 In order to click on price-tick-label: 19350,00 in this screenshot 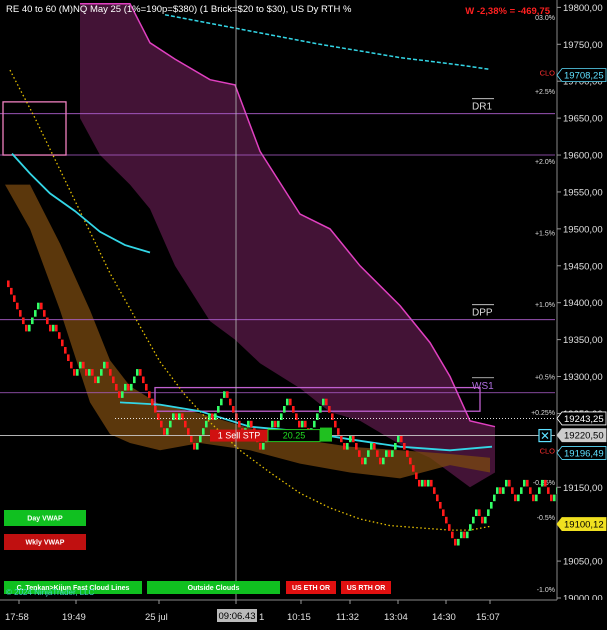, I will do `click(583, 340)`.